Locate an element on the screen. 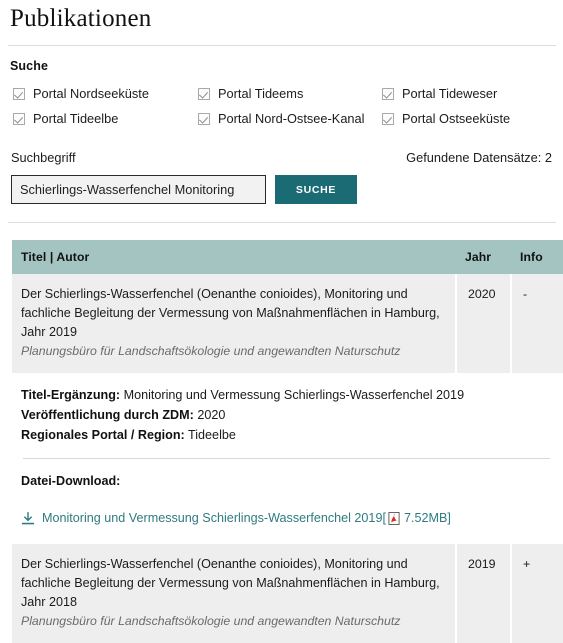  info-toggle-expand: + is located at coordinates (536, 593).